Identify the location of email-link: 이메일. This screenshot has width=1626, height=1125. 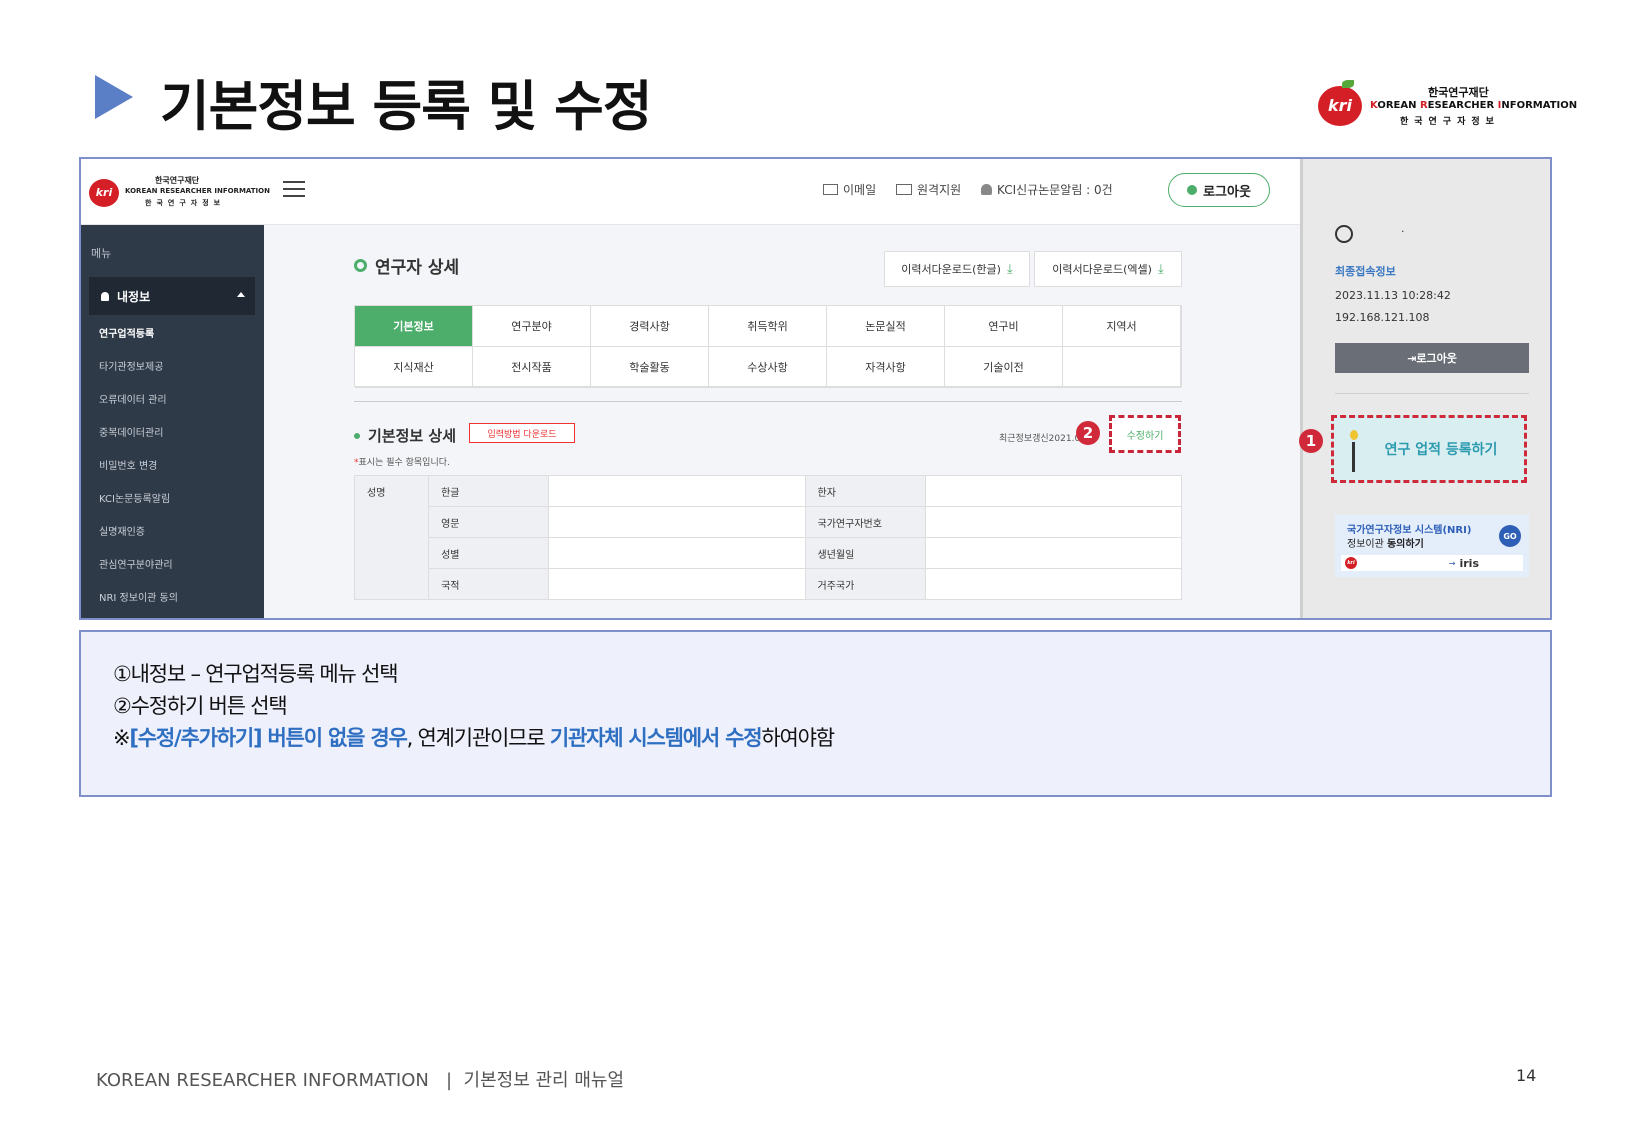
(849, 189).